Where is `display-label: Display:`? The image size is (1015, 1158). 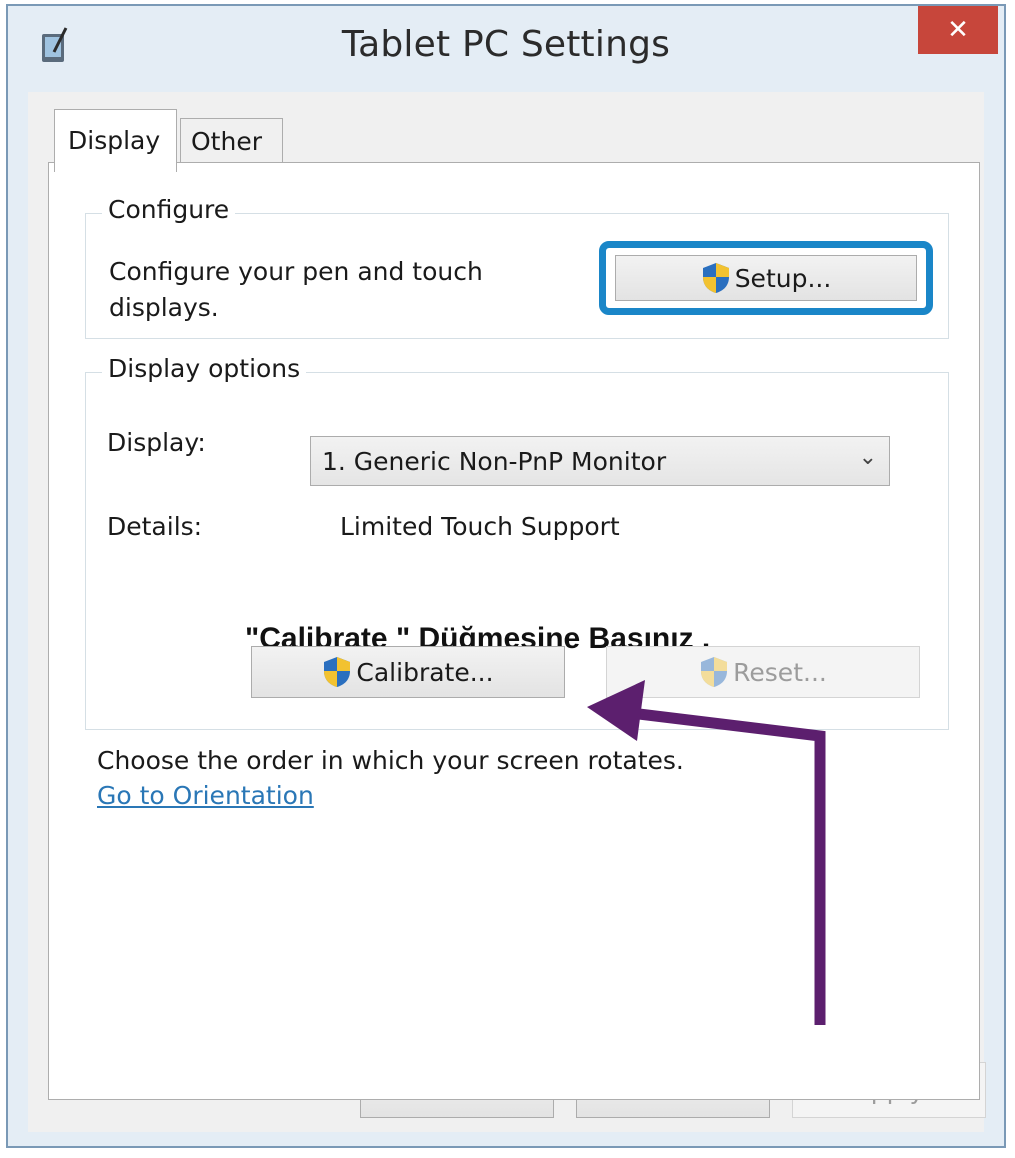 display-label: Display: is located at coordinates (156, 442).